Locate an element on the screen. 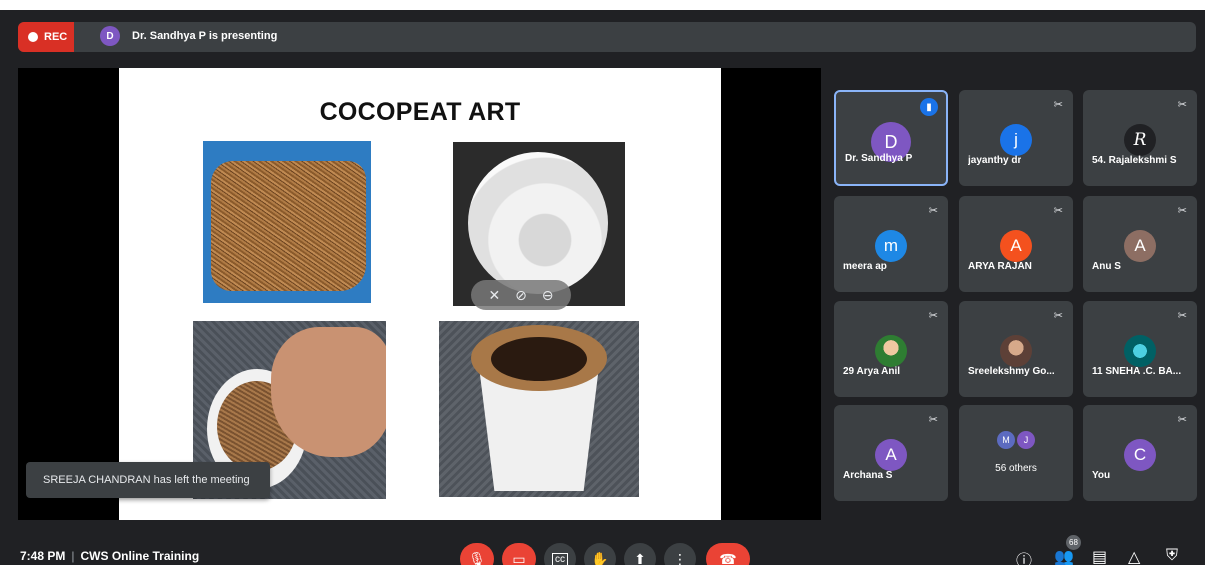 The width and height of the screenshot is (1205, 565). recording-indicator: REC is located at coordinates (46, 37).